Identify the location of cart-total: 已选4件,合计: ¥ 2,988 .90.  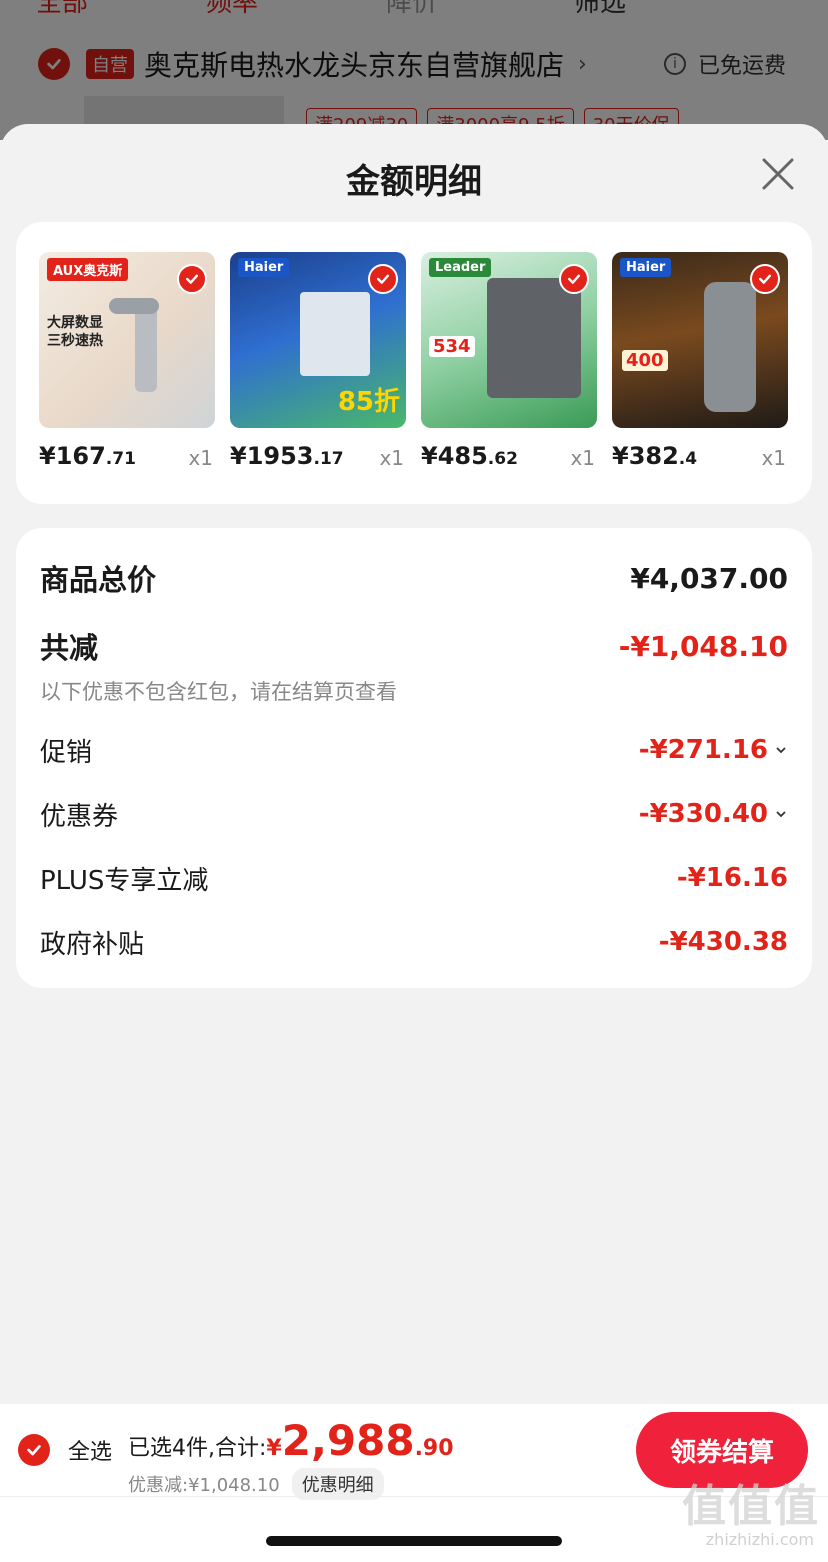
(291, 1440).